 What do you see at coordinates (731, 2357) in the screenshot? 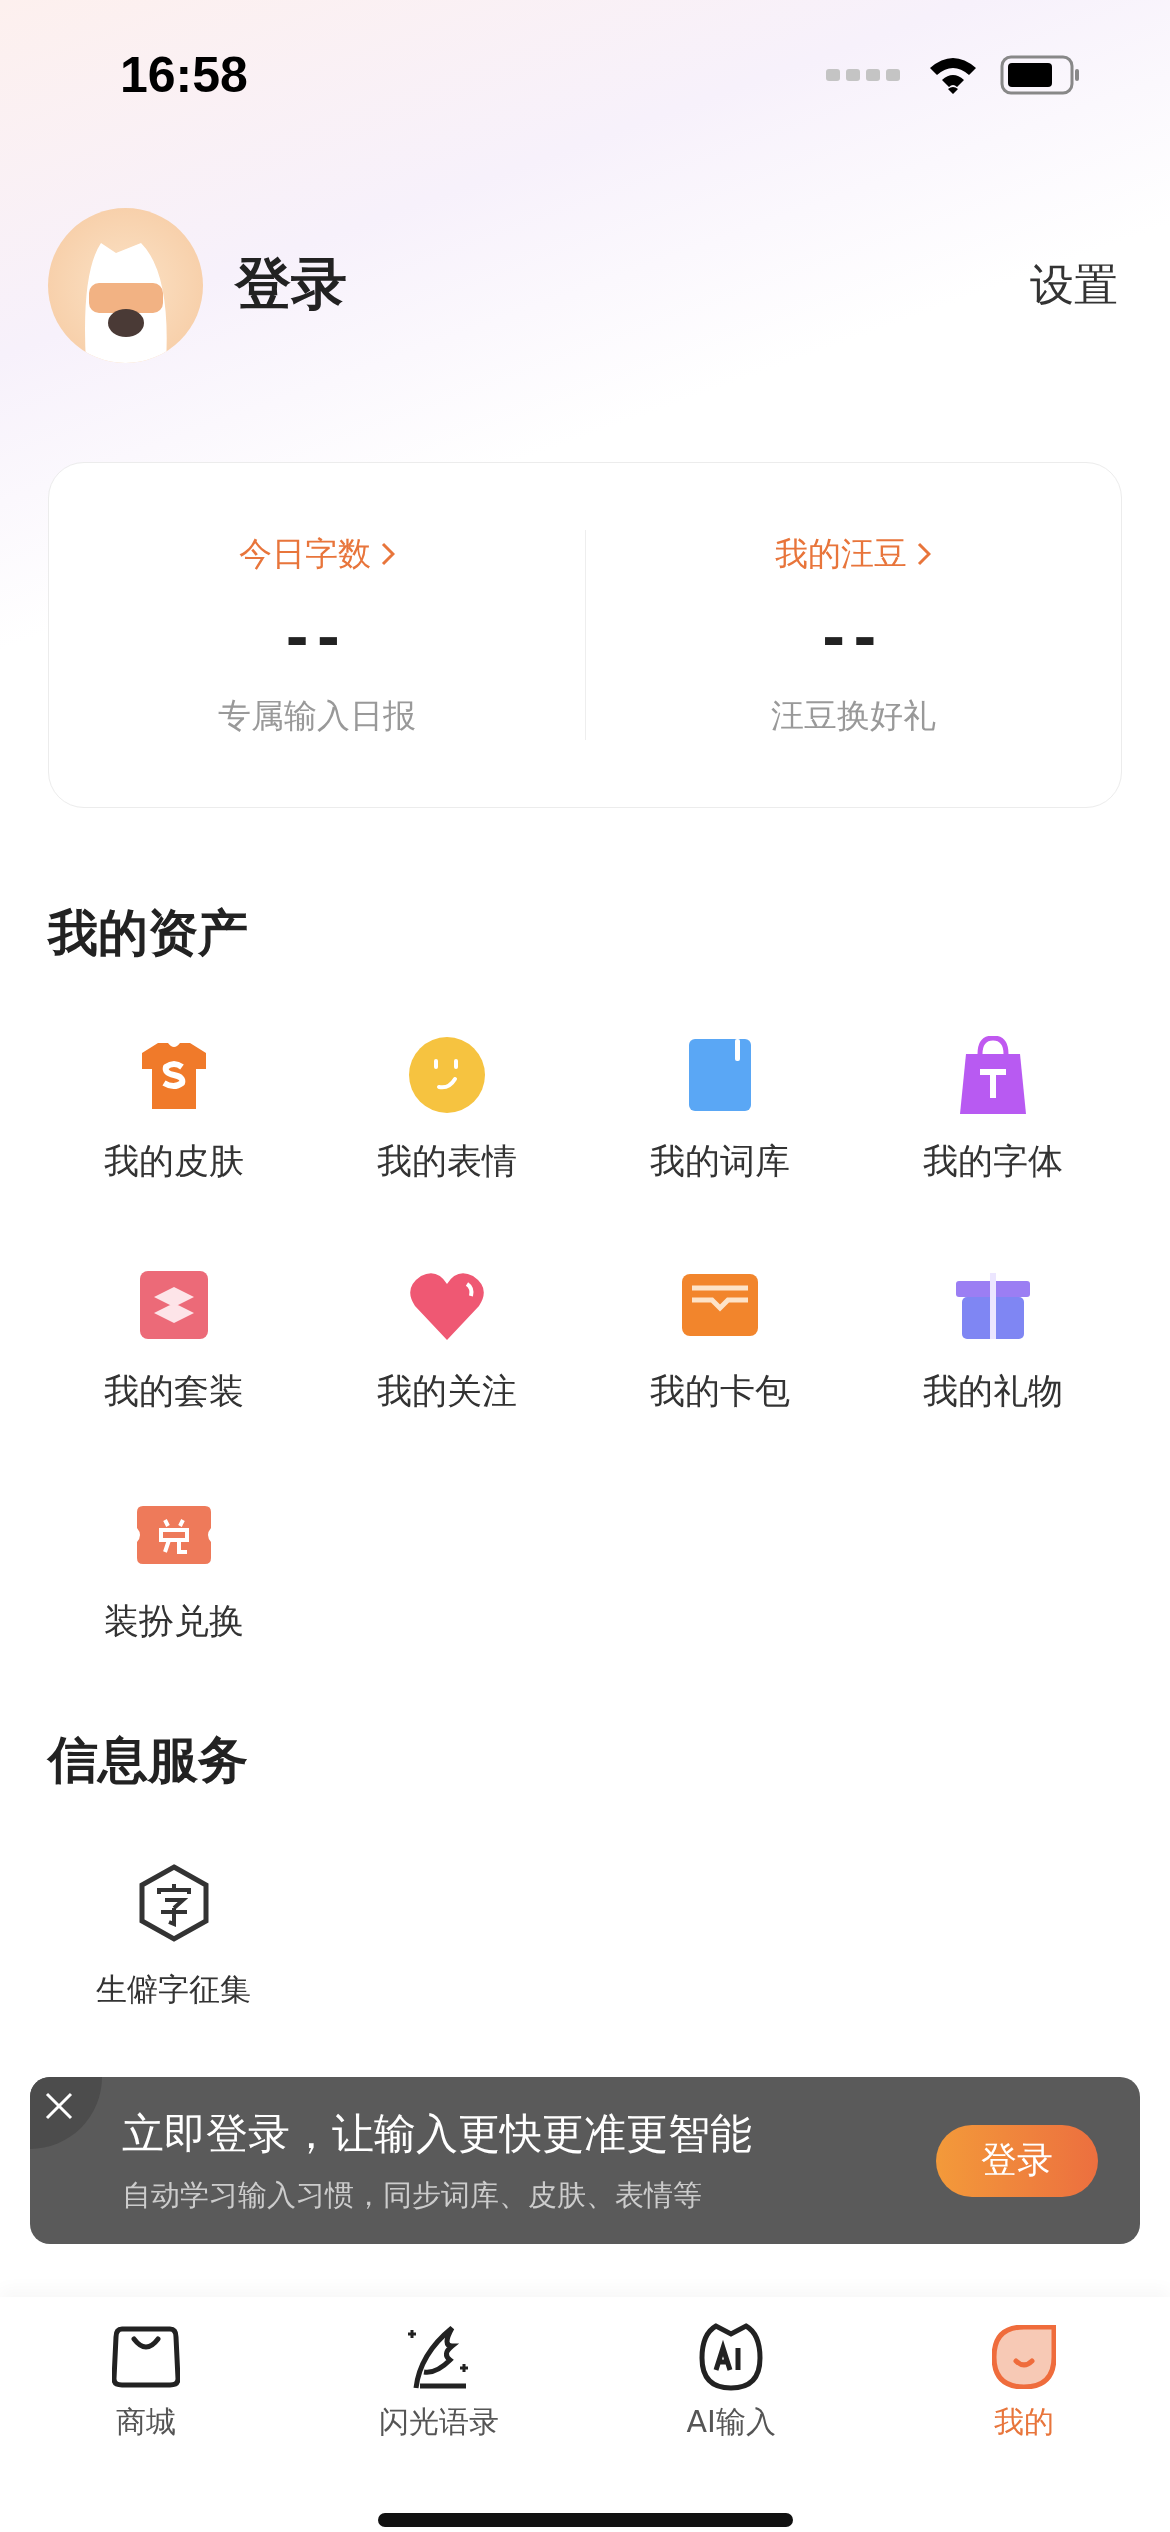
I see `ai-icon` at bounding box center [731, 2357].